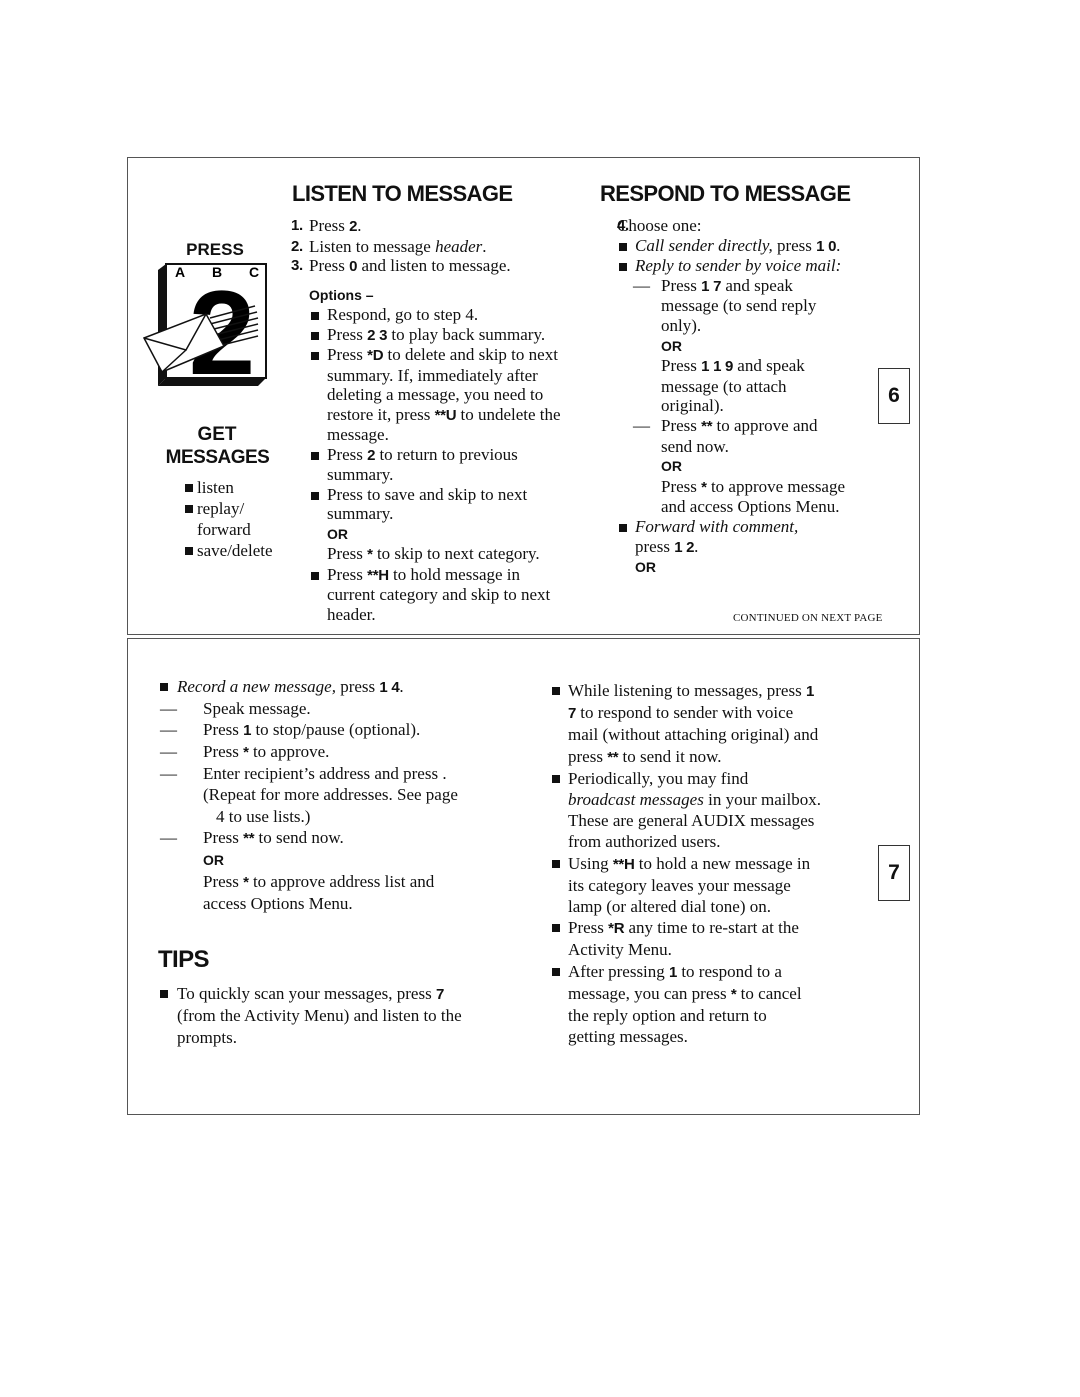 The height and width of the screenshot is (1397, 1080). Describe the element at coordinates (426, 435) in the screenshot. I see `text-line: message.` at that location.